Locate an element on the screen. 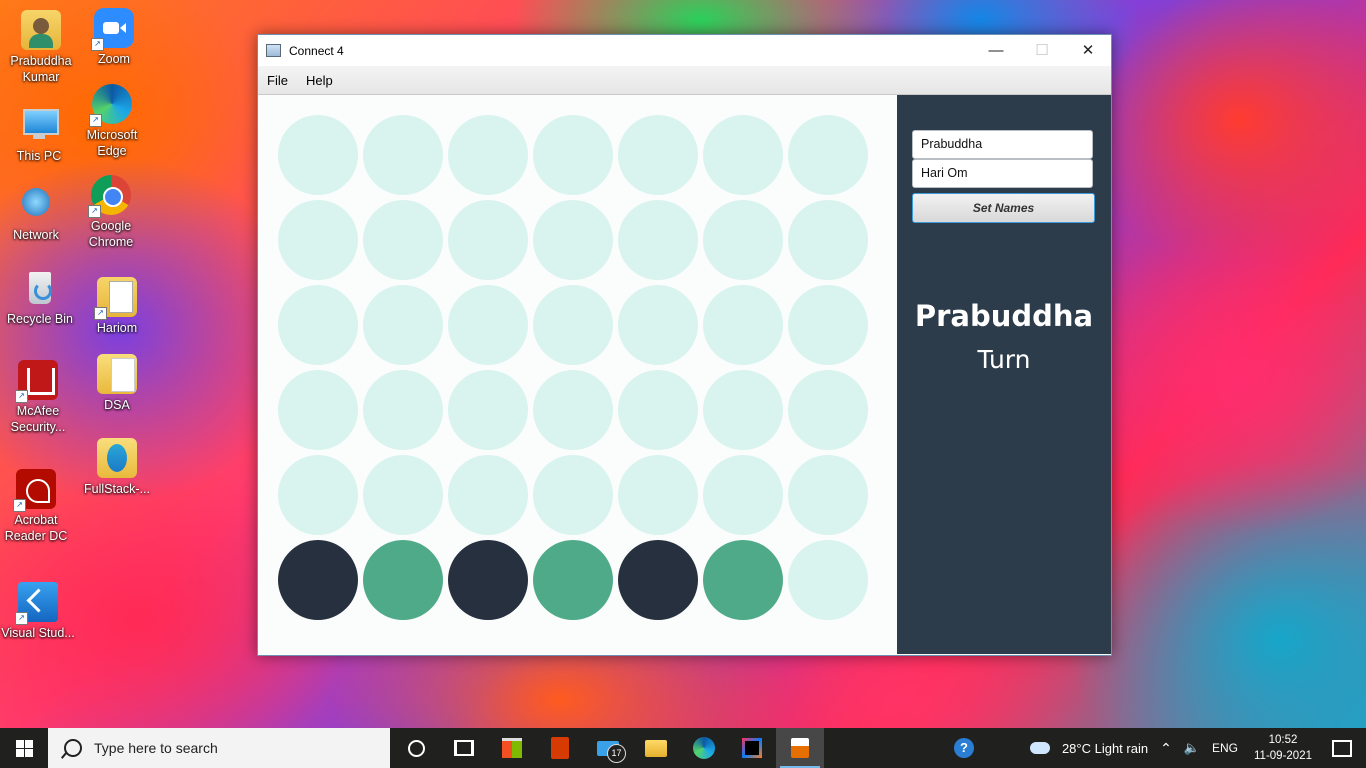 This screenshot has height=768, width=1366. task-view-button is located at coordinates (464, 748).